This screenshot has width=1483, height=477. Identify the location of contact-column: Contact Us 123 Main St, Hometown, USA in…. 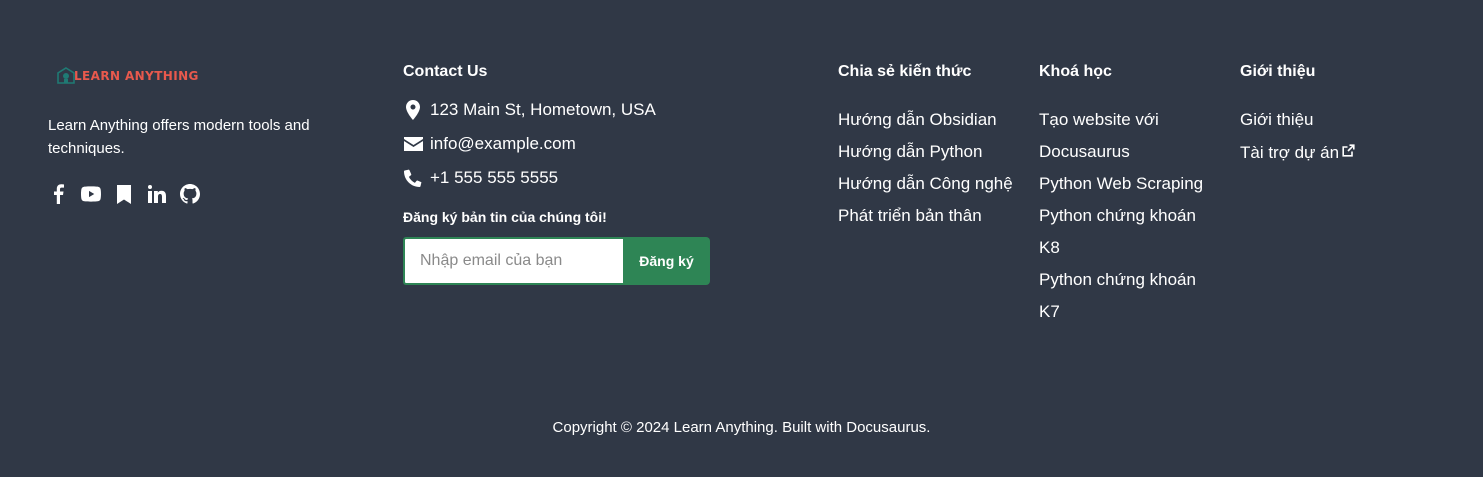
(563, 173).